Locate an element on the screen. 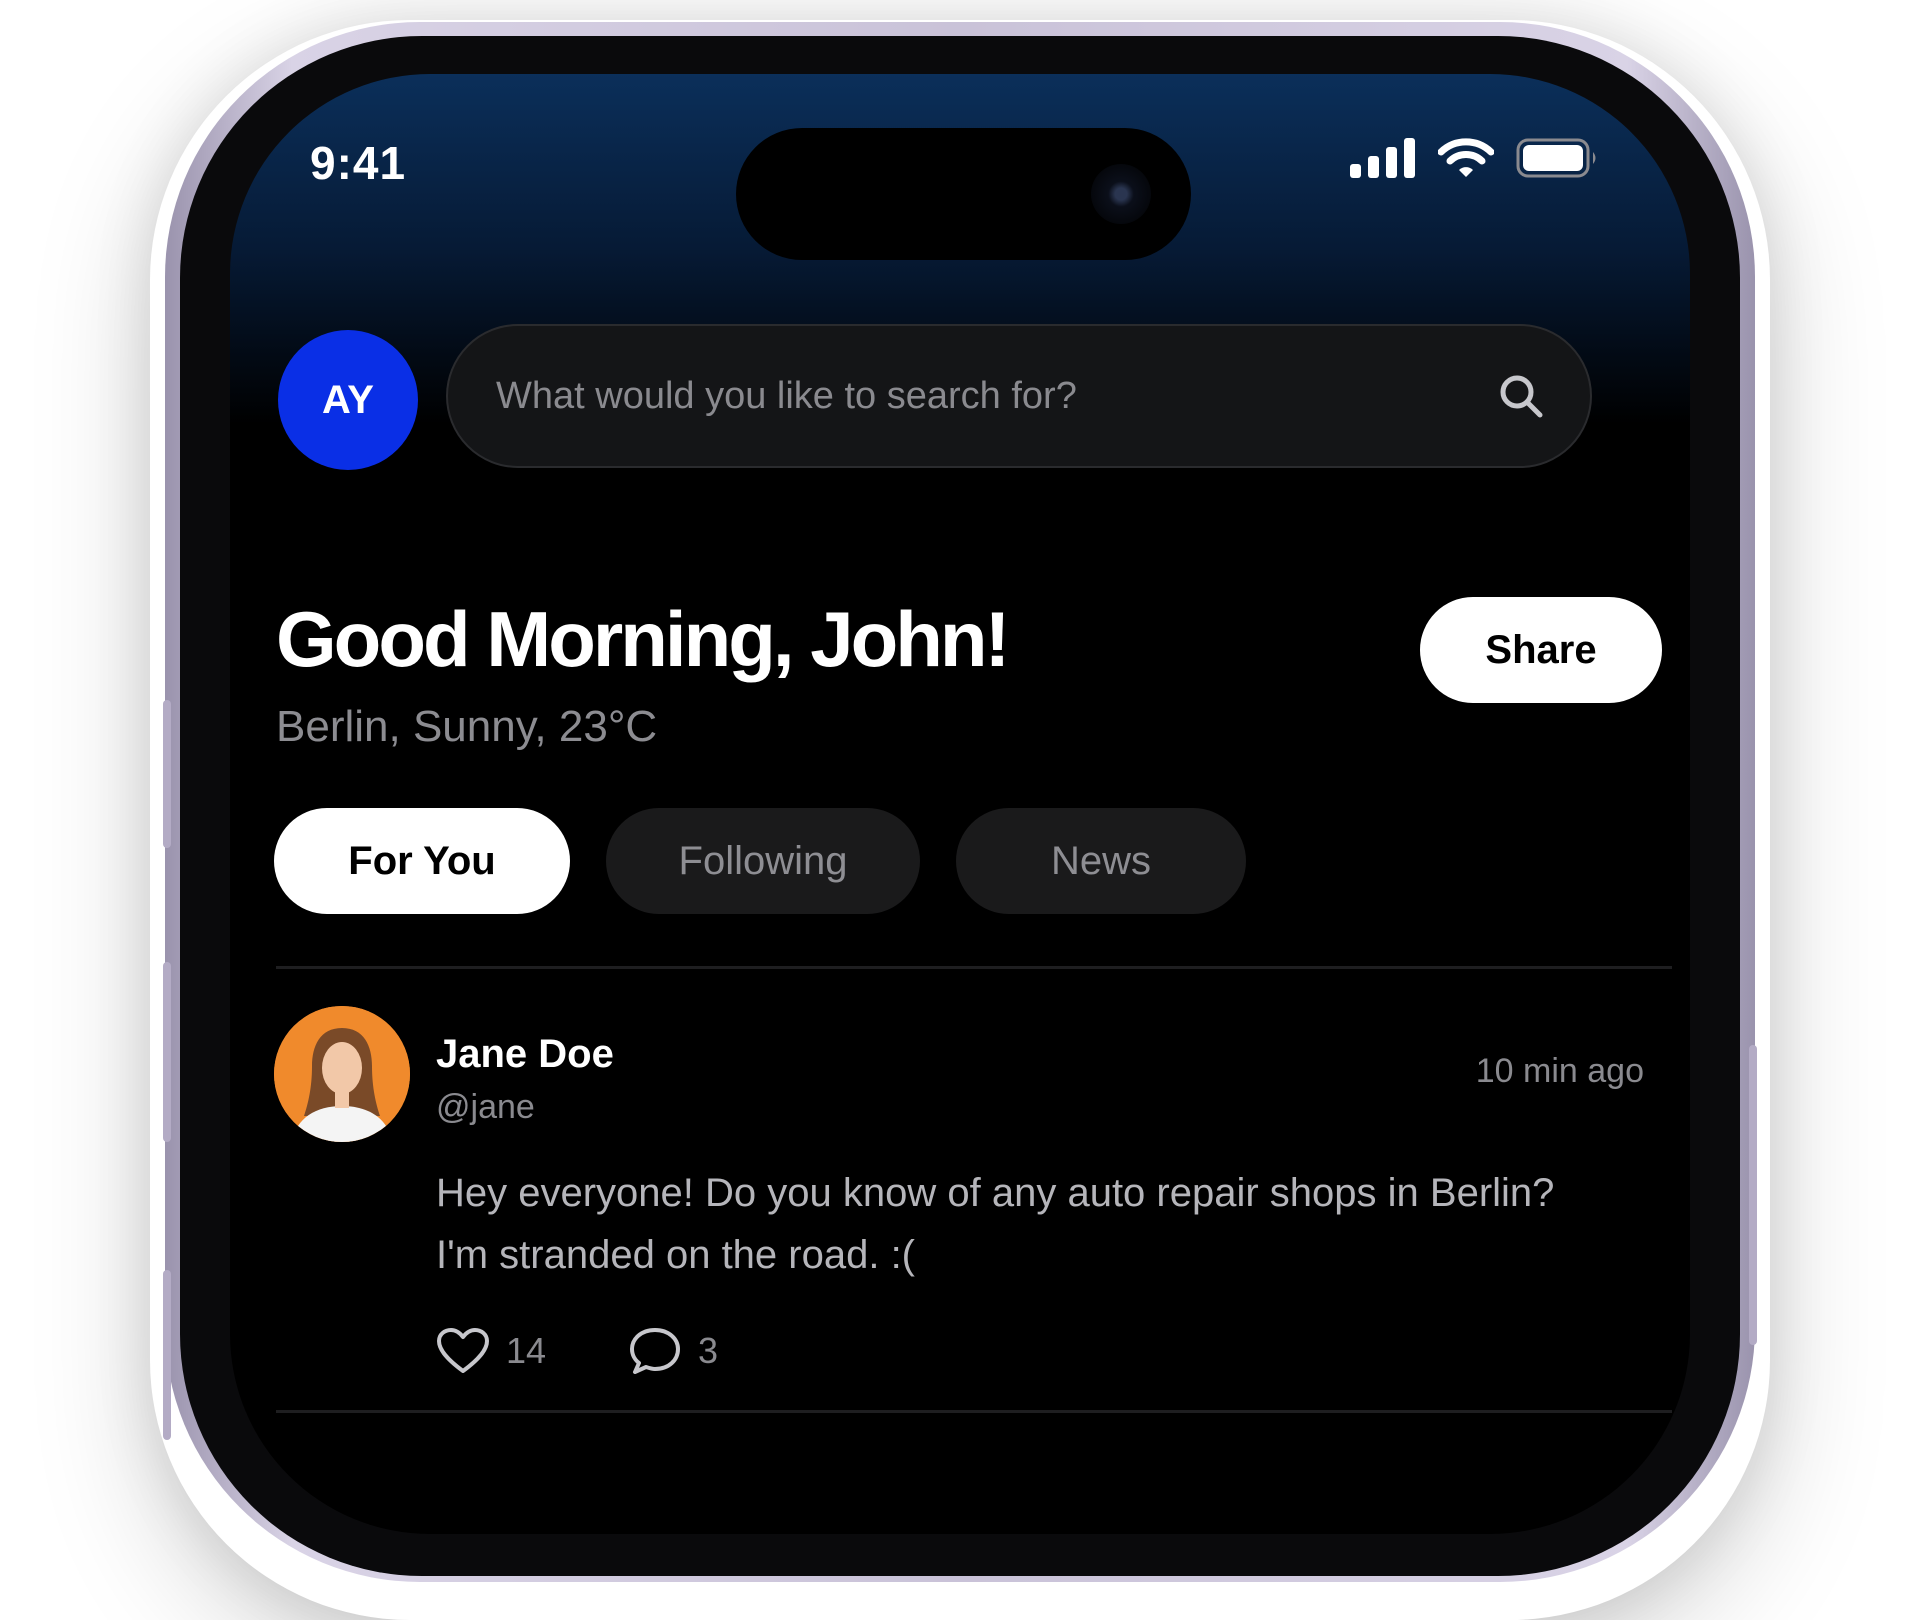 The image size is (1920, 1620). tab-following: Following is located at coordinates (763, 861).